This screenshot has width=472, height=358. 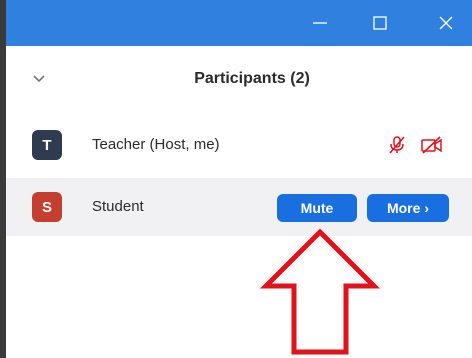 I want to click on avatar: S, so click(x=47, y=207).